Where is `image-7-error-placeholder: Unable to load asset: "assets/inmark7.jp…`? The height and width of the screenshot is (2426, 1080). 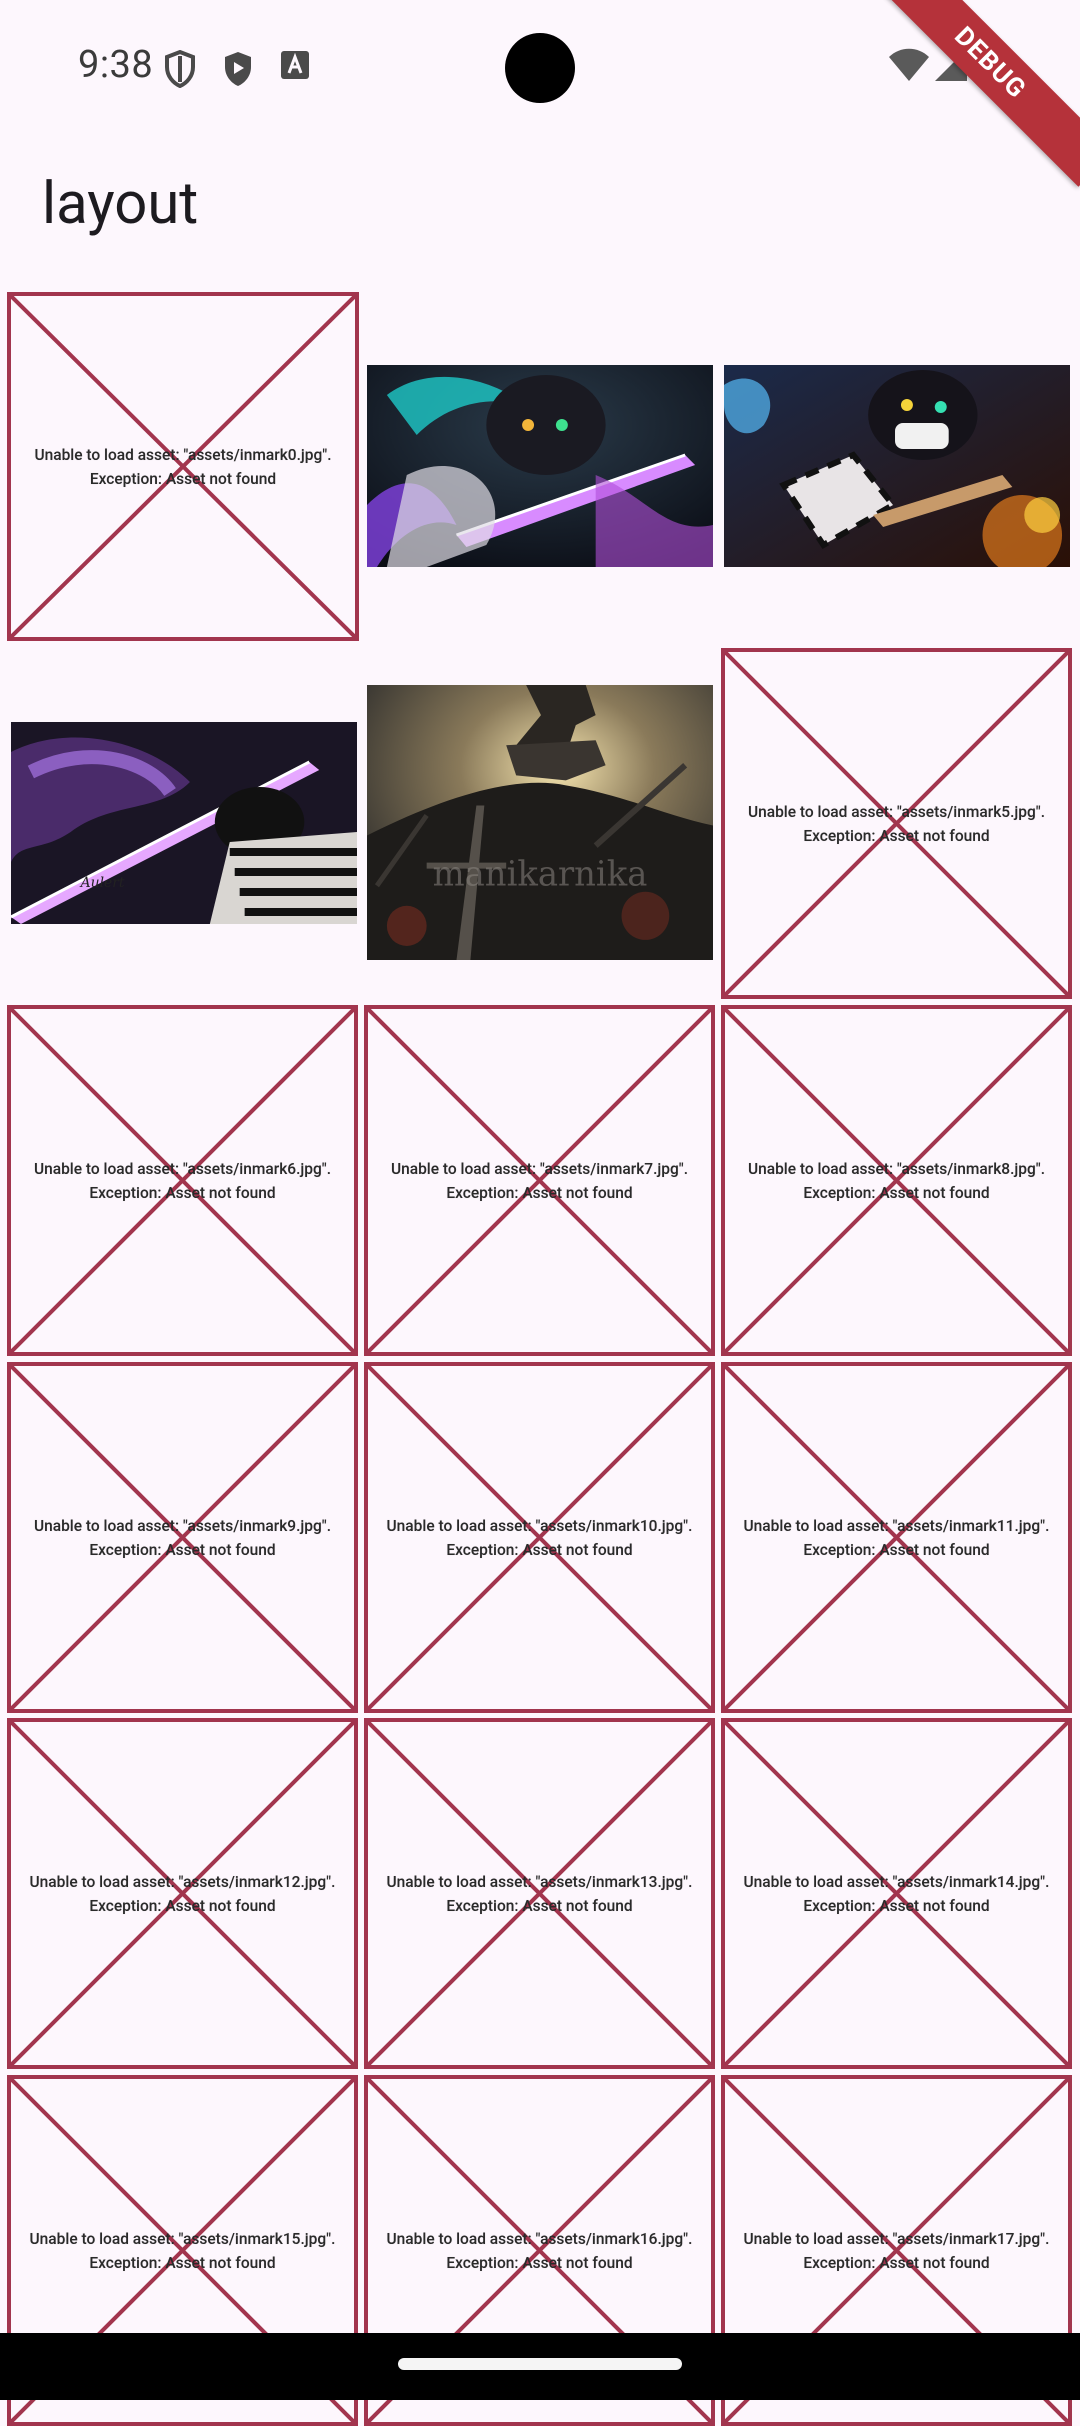 image-7-error-placeholder: Unable to load asset: "assets/inmark7.jp… is located at coordinates (539, 1180).